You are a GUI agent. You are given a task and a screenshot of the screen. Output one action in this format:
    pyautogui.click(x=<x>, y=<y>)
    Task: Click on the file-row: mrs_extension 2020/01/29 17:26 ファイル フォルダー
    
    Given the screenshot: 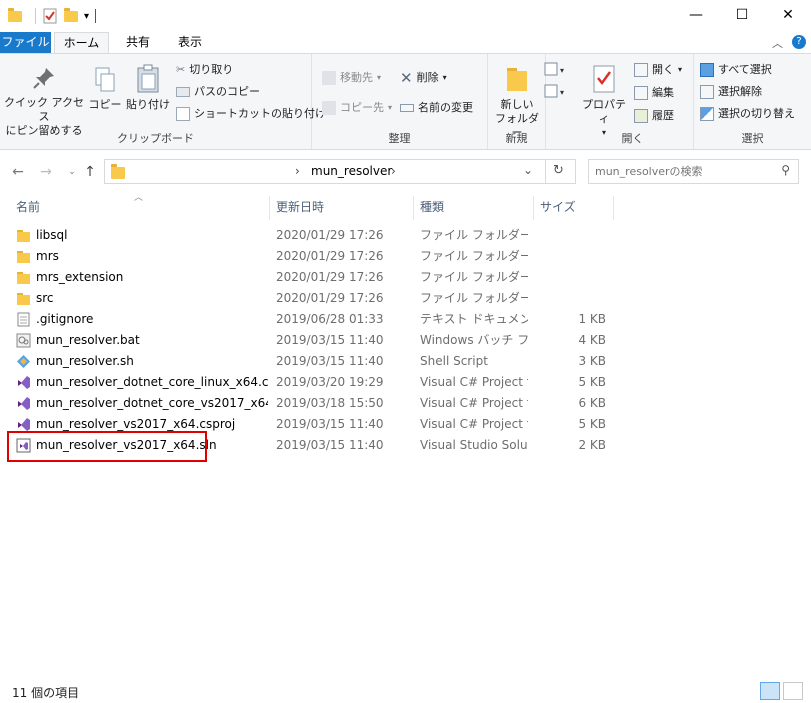 What is the action you would take?
    pyautogui.click(x=405, y=277)
    